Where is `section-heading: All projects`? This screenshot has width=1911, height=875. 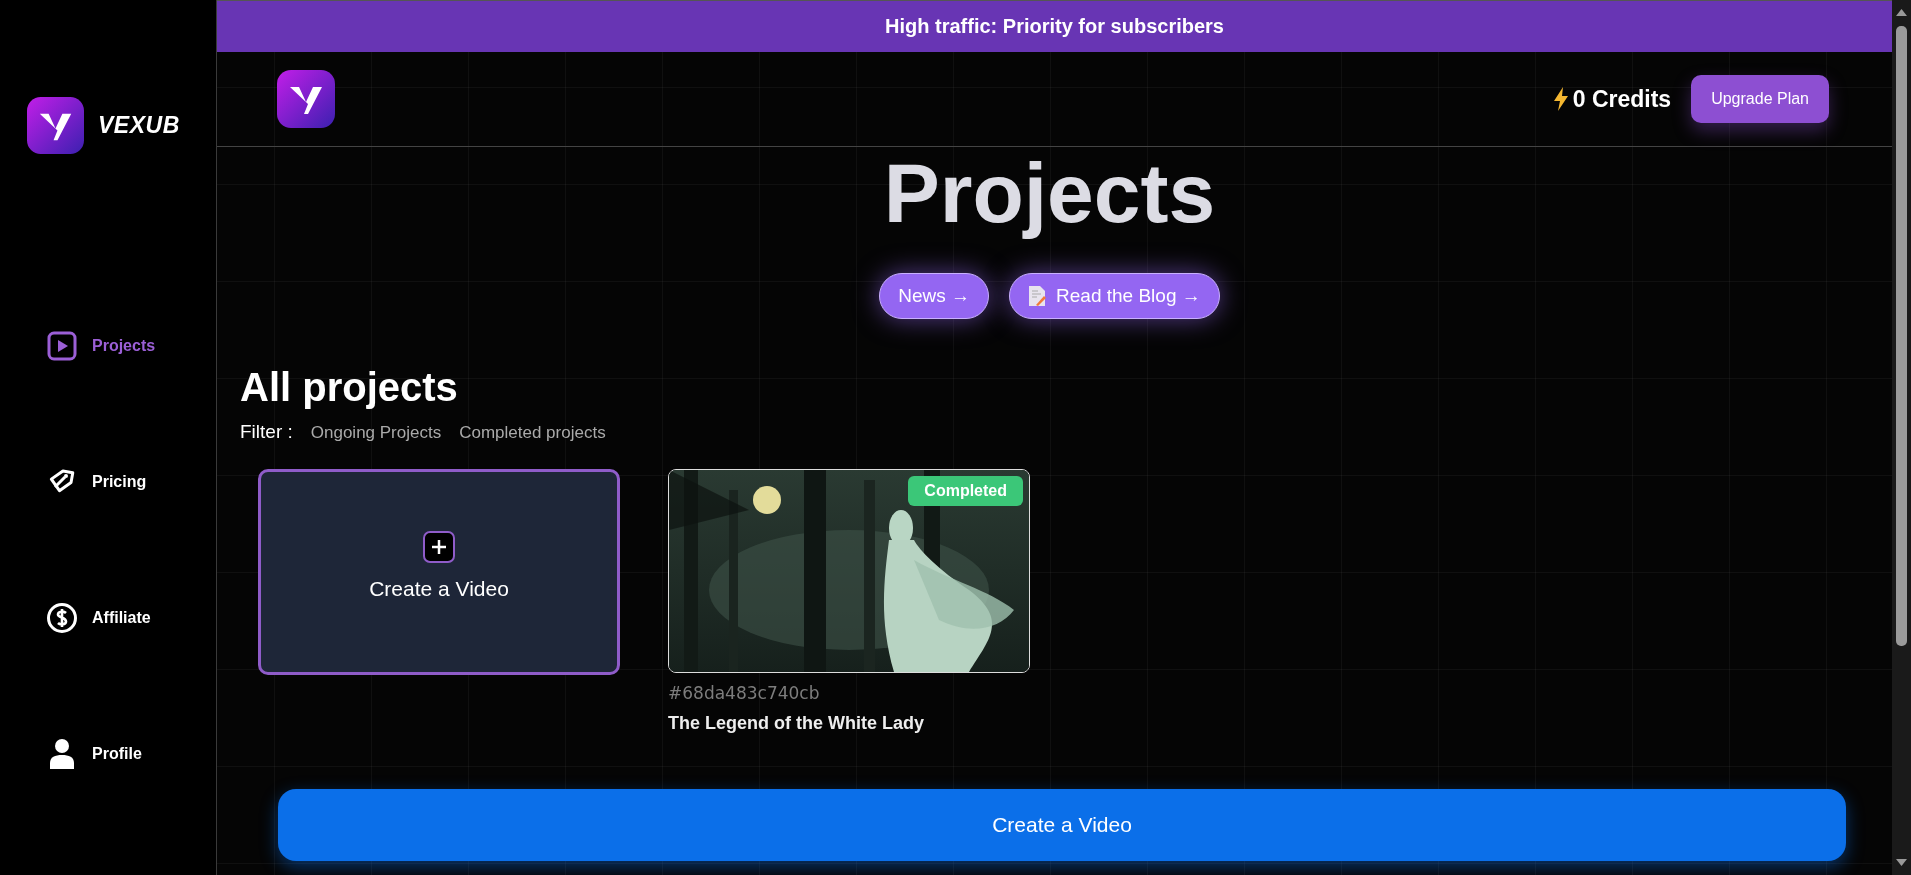
section-heading: All projects is located at coordinates (349, 387).